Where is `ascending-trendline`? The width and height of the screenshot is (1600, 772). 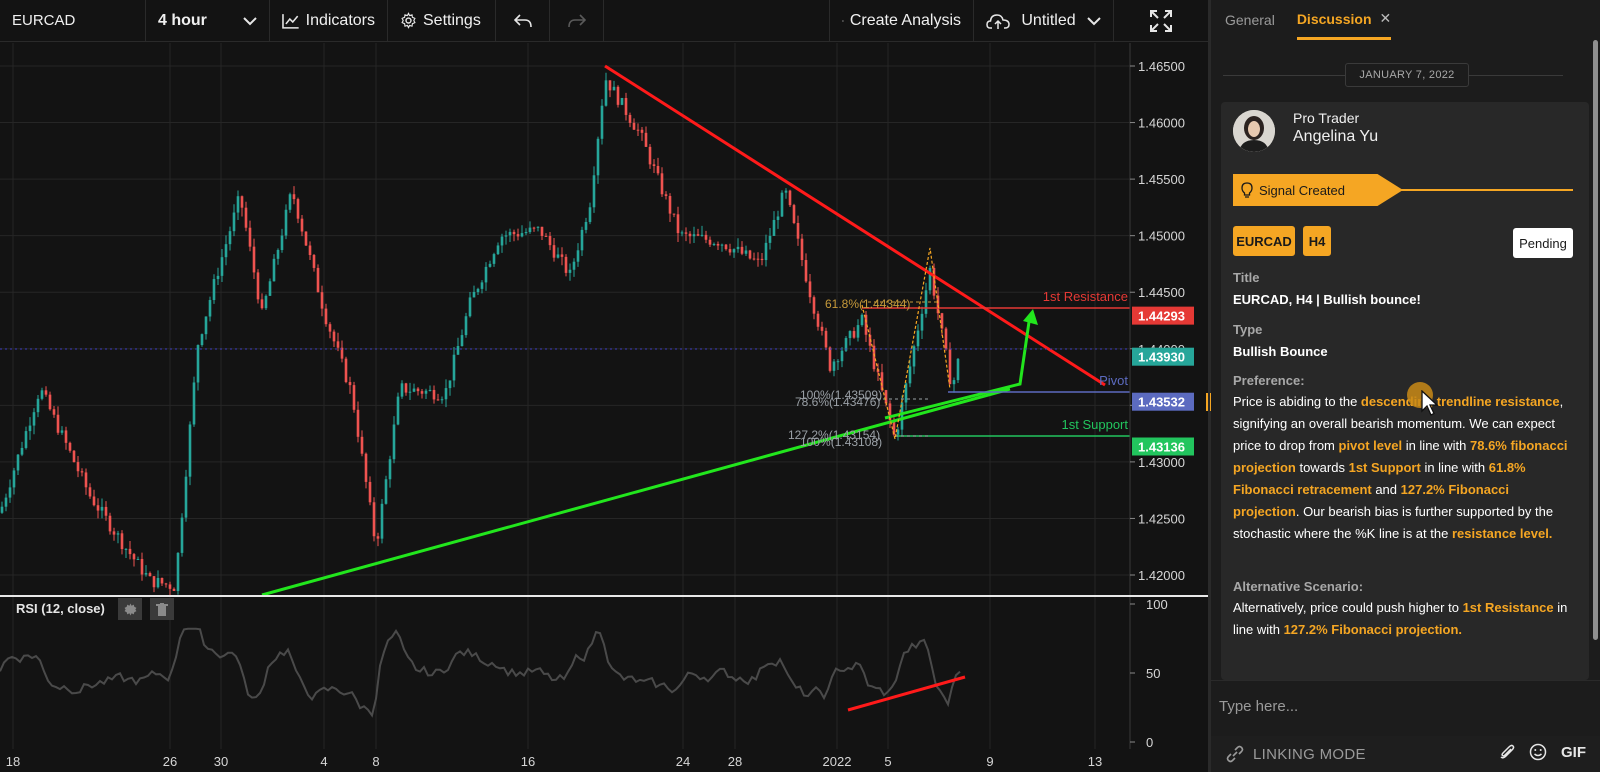
ascending-trendline is located at coordinates (636, 491).